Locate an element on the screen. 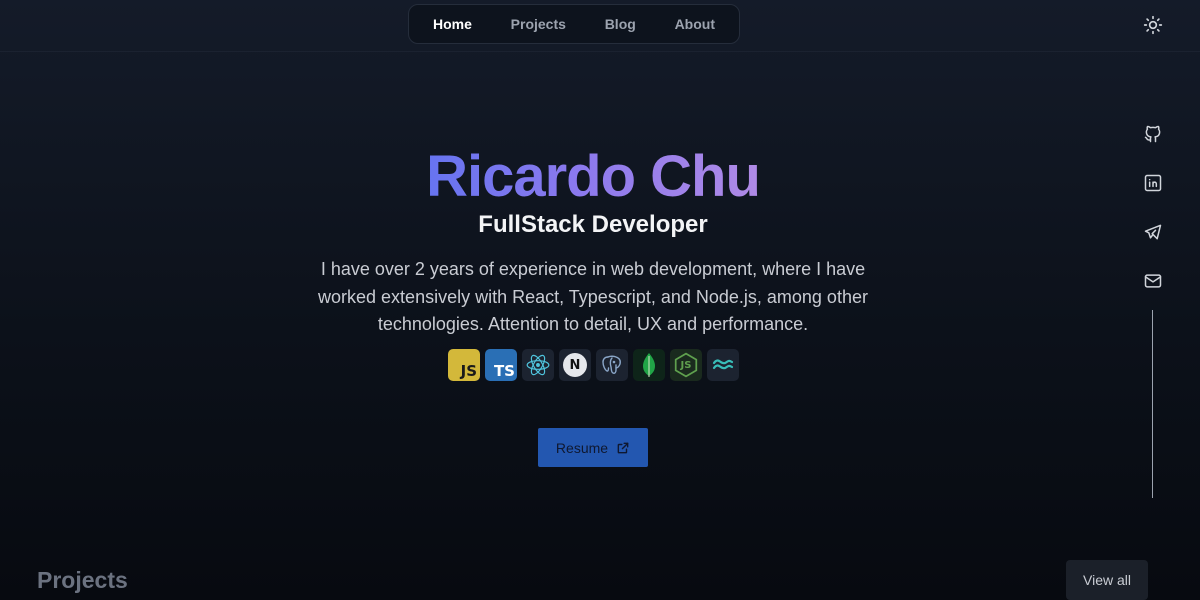 The width and height of the screenshot is (1200, 600). javascript-icon-text: JS is located at coordinates (468, 371).